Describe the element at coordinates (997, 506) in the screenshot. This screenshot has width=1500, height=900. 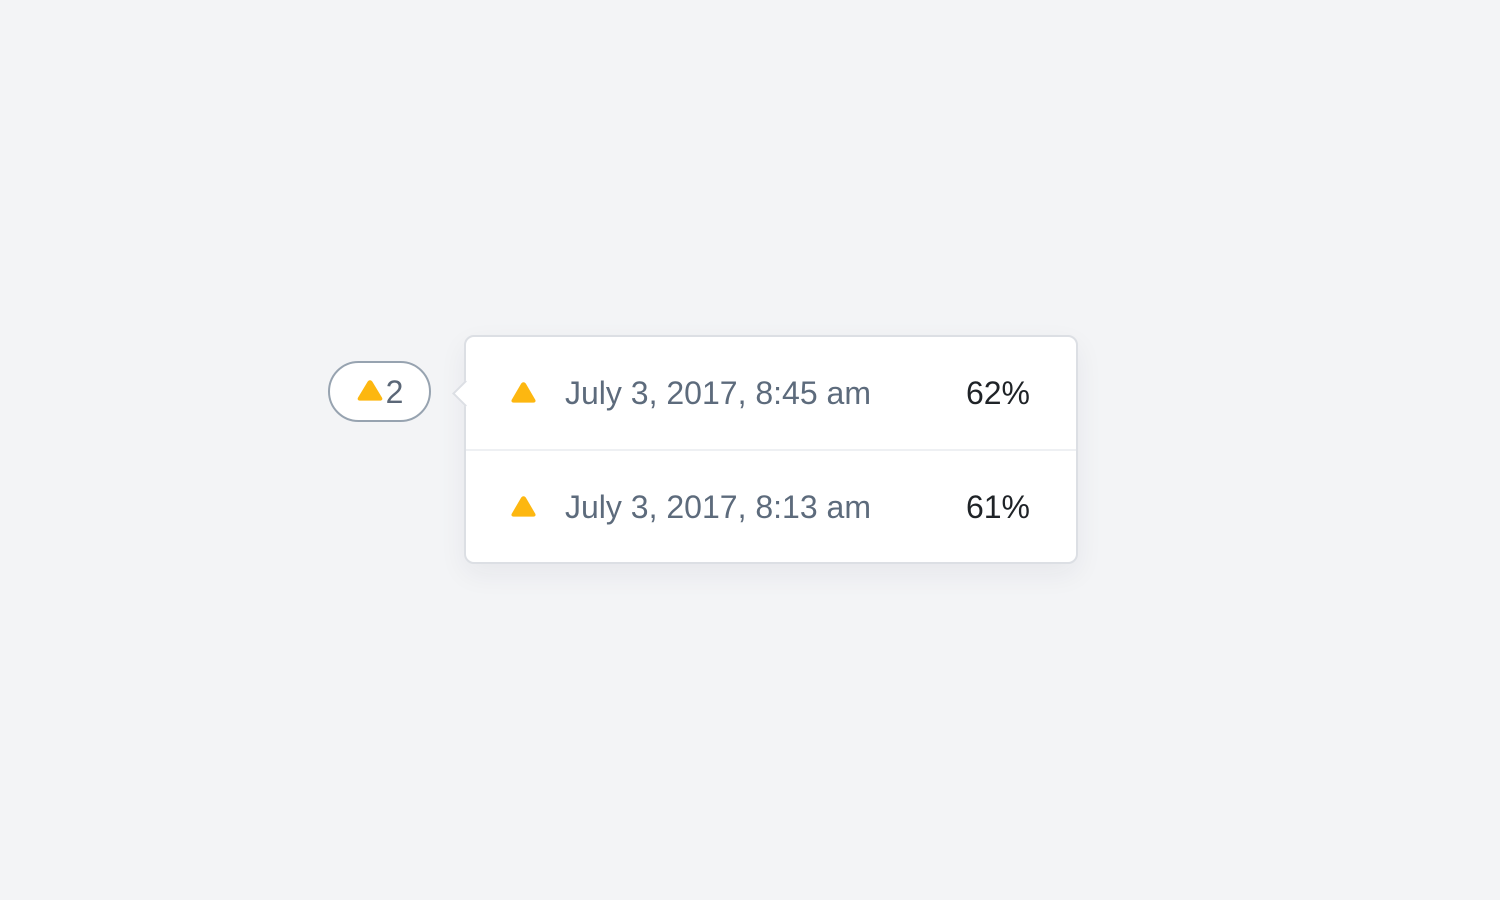
I see `warning-value: 61%` at that location.